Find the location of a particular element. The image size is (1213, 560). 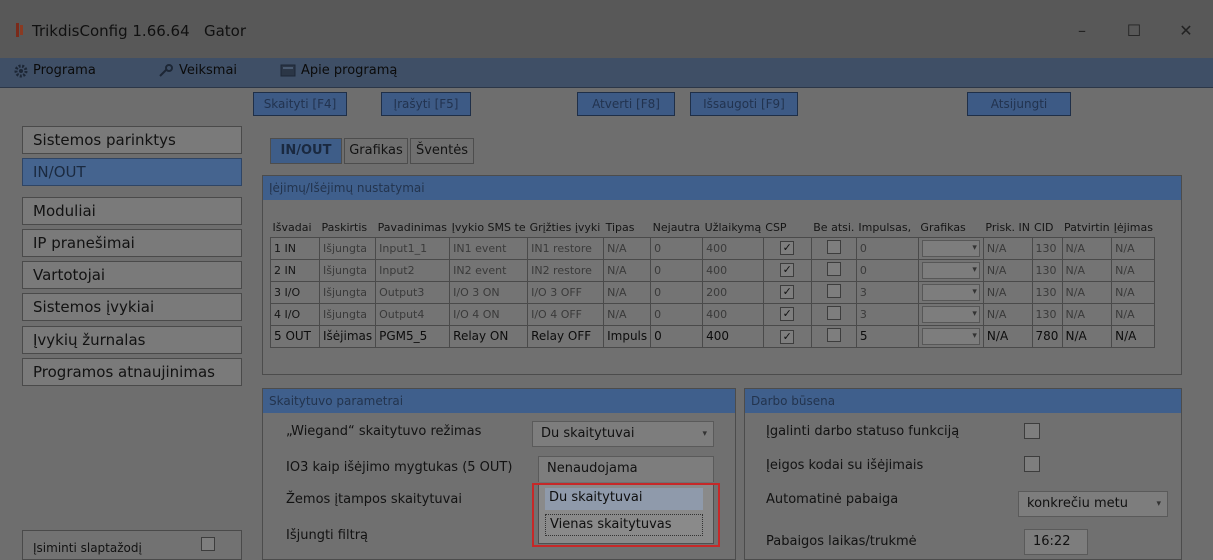

wiegand-mode-select: Du skaitytuvai ▾ is located at coordinates (623, 434).